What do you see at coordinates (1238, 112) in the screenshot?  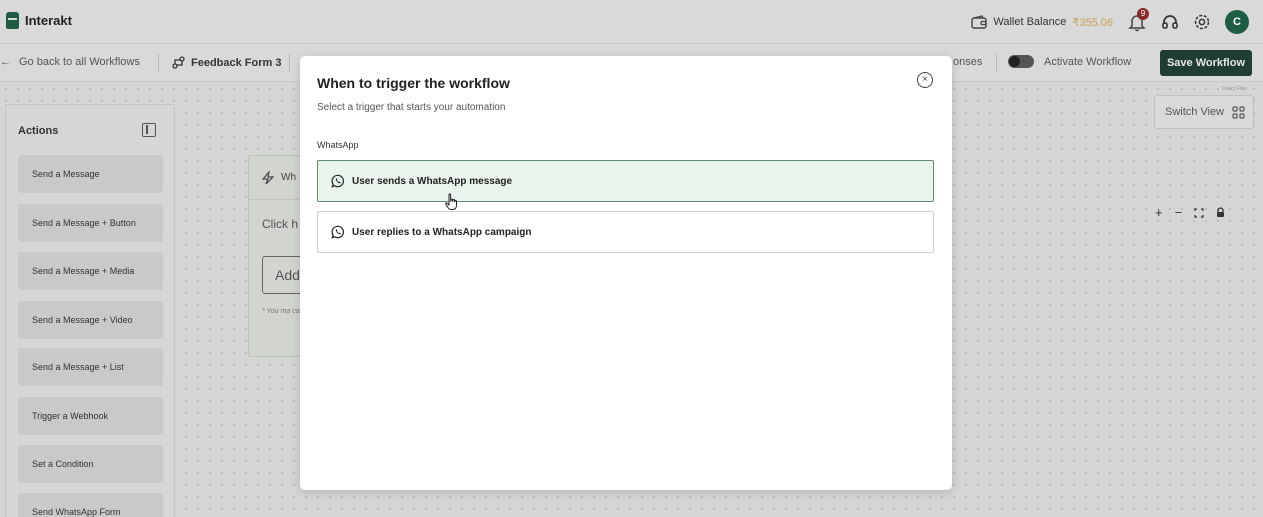 I see `grid-icon` at bounding box center [1238, 112].